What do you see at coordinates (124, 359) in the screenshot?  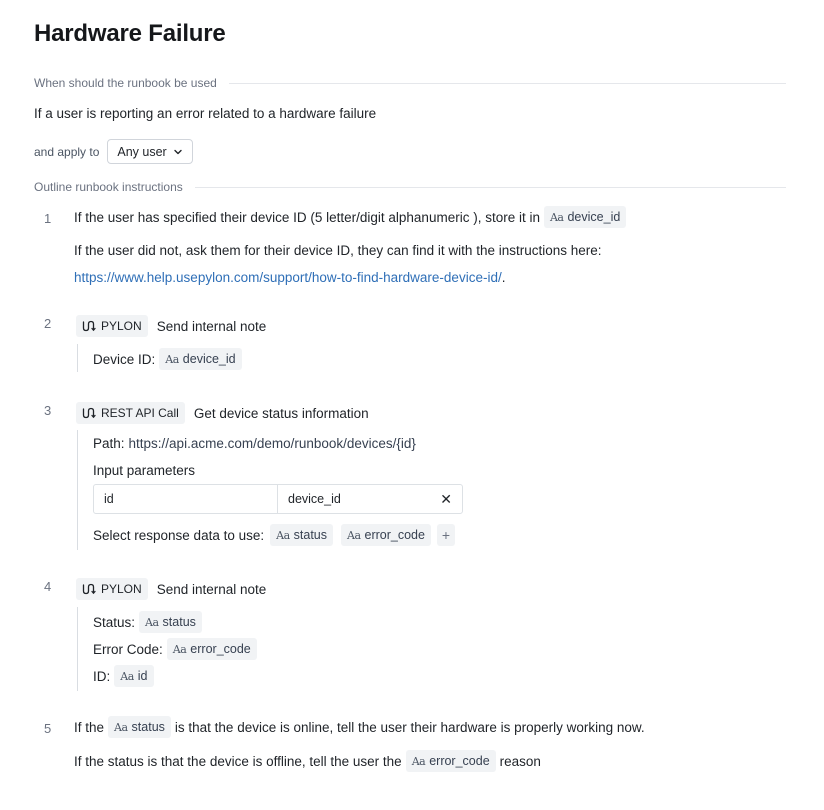 I see `field-label: Device ID:` at bounding box center [124, 359].